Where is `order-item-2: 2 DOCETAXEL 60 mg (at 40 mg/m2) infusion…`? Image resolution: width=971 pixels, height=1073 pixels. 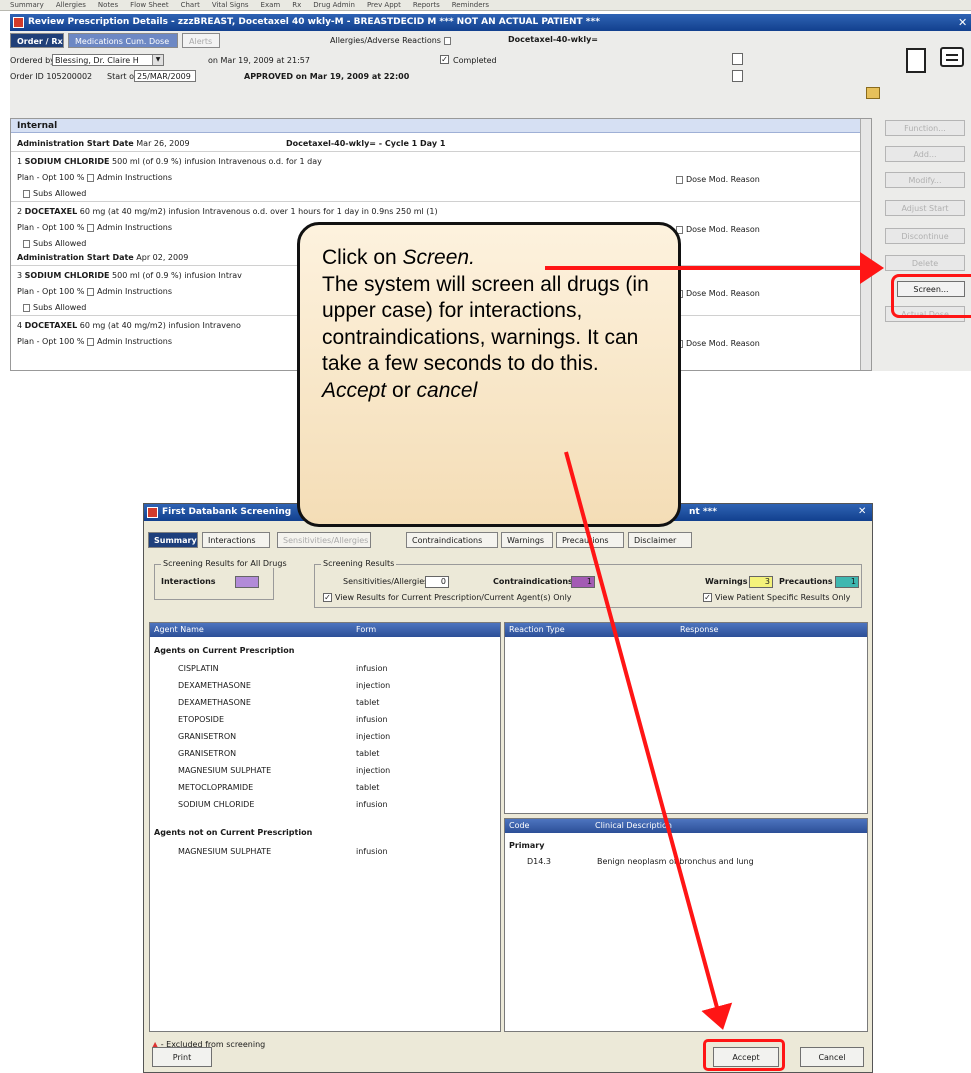
order-item-2: 2 DOCETAXEL 60 mg (at 40 mg/m2) infusion… is located at coordinates (227, 211).